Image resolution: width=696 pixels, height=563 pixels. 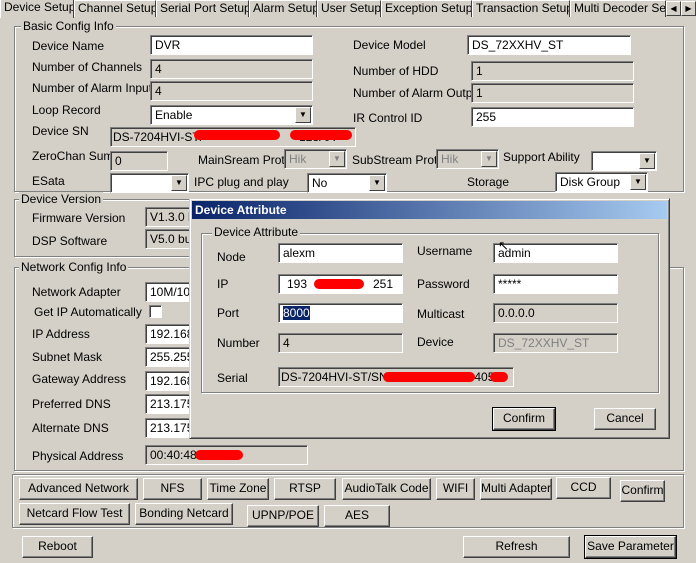 I want to click on reboot-button: Reboot, so click(x=57, y=547).